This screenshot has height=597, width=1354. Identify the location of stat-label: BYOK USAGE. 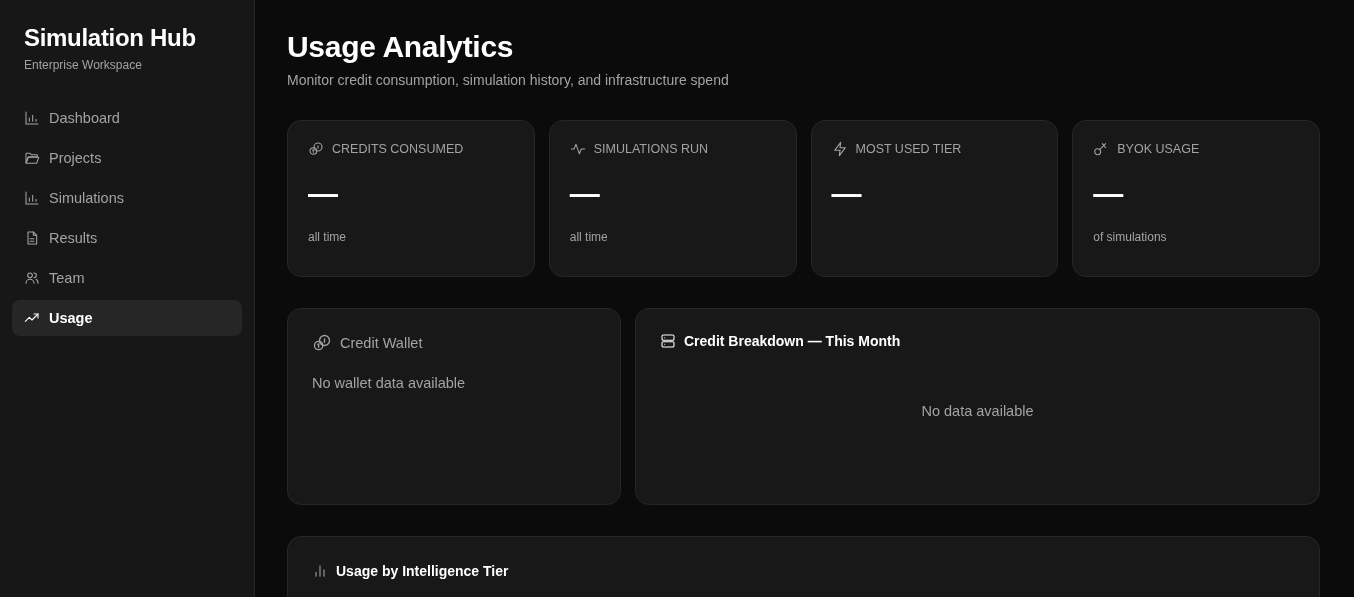
(1158, 149).